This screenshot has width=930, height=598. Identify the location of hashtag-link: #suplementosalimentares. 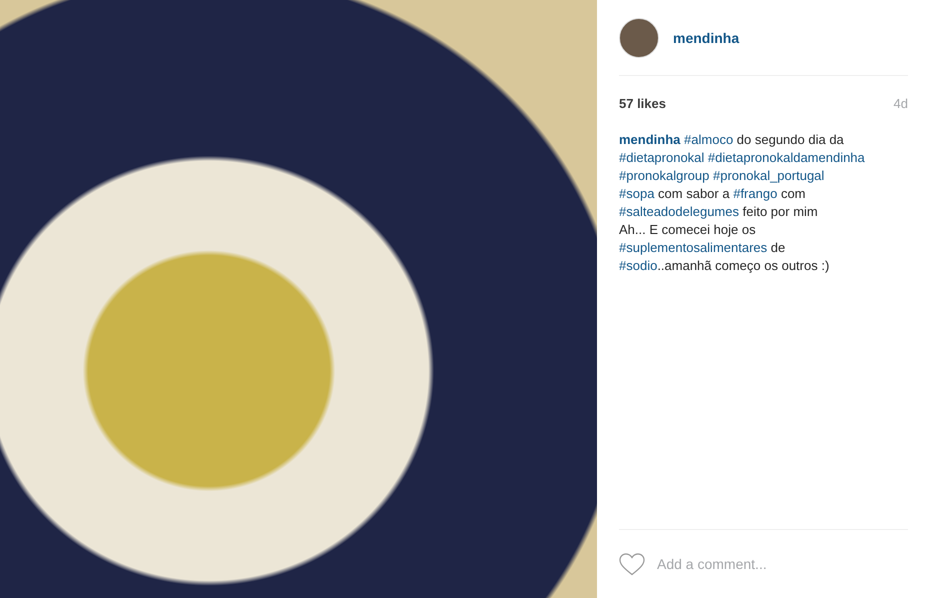
(693, 247).